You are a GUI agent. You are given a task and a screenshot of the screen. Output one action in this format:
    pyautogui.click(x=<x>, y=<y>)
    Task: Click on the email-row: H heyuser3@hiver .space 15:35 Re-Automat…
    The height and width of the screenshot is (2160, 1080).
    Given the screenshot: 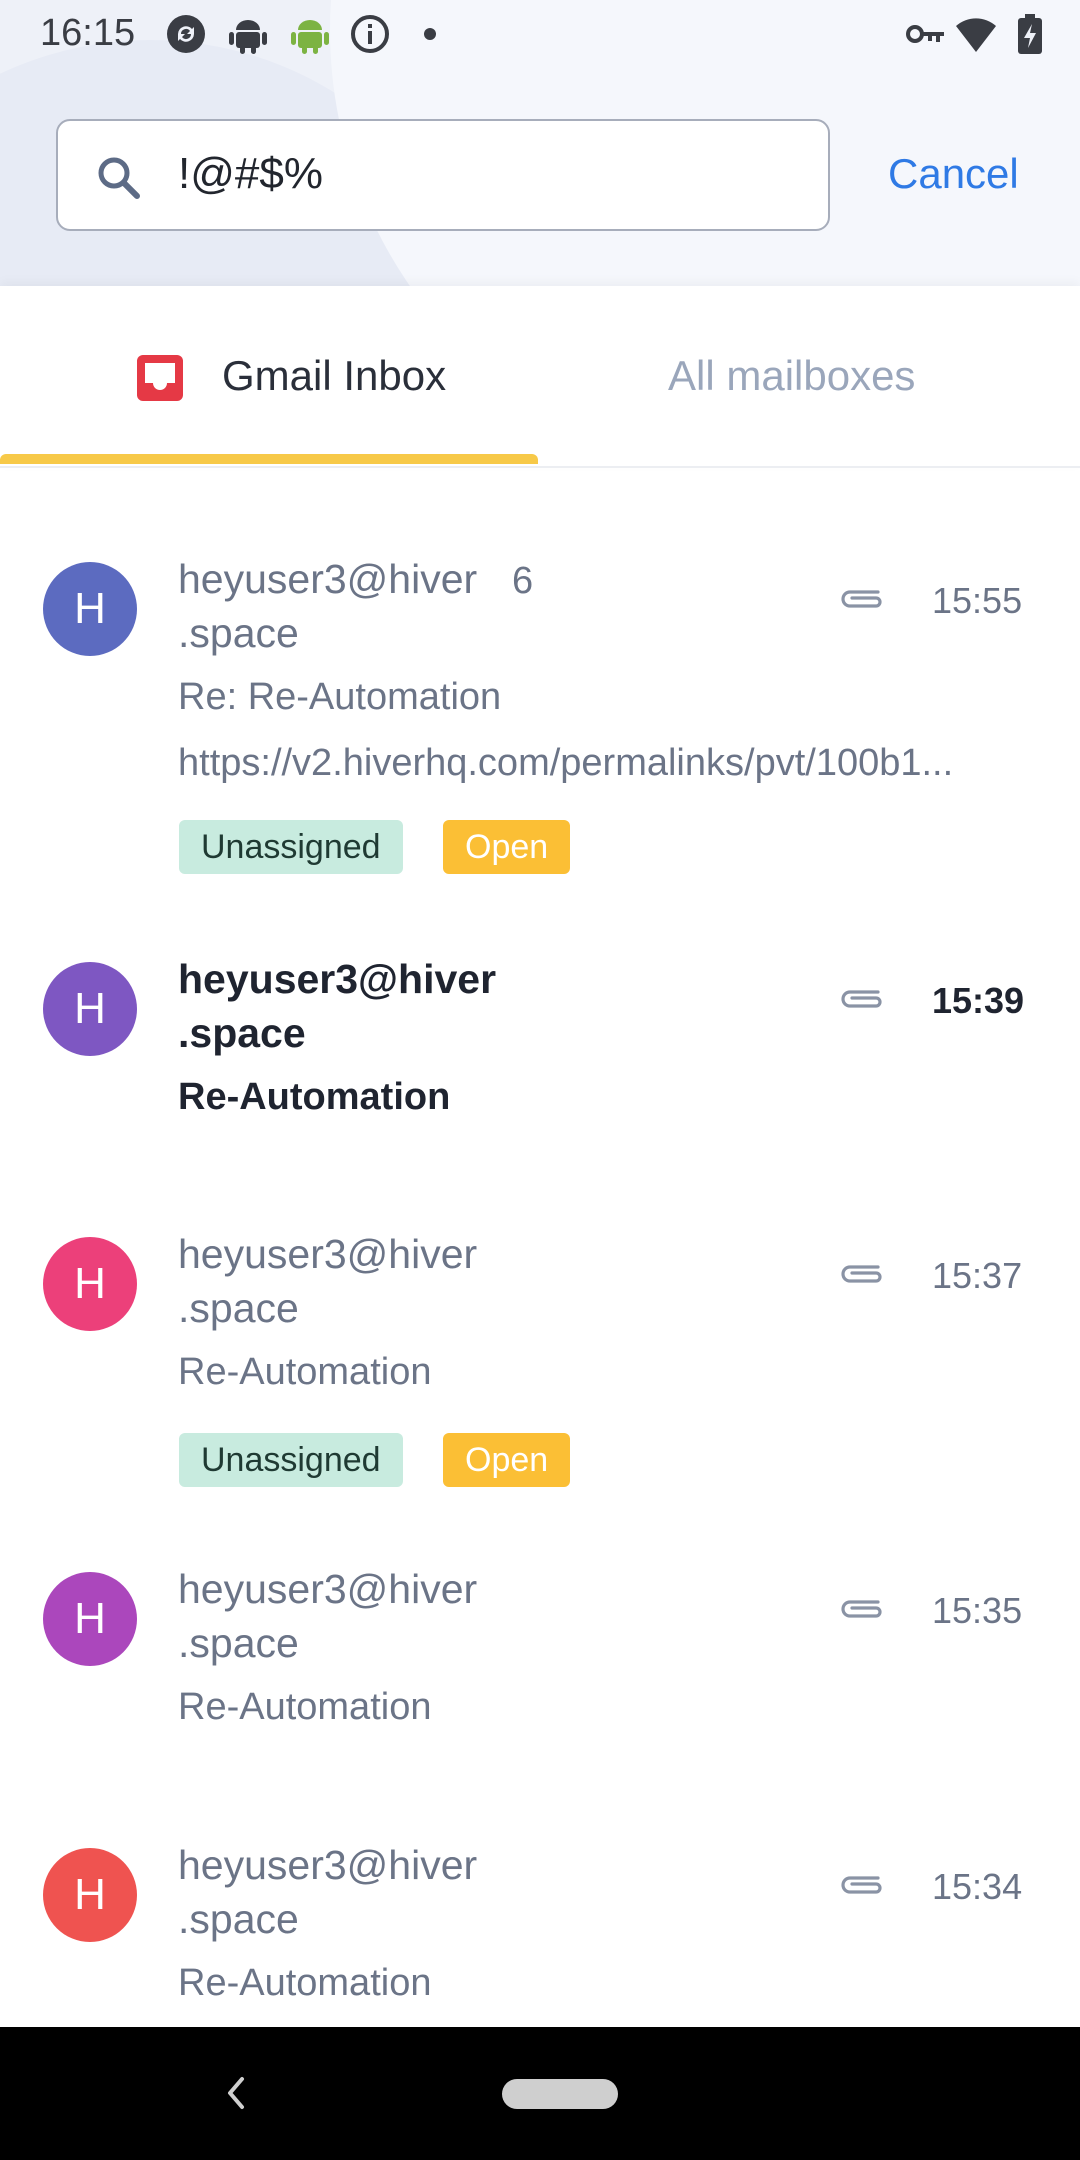 What is the action you would take?
    pyautogui.click(x=540, y=1655)
    